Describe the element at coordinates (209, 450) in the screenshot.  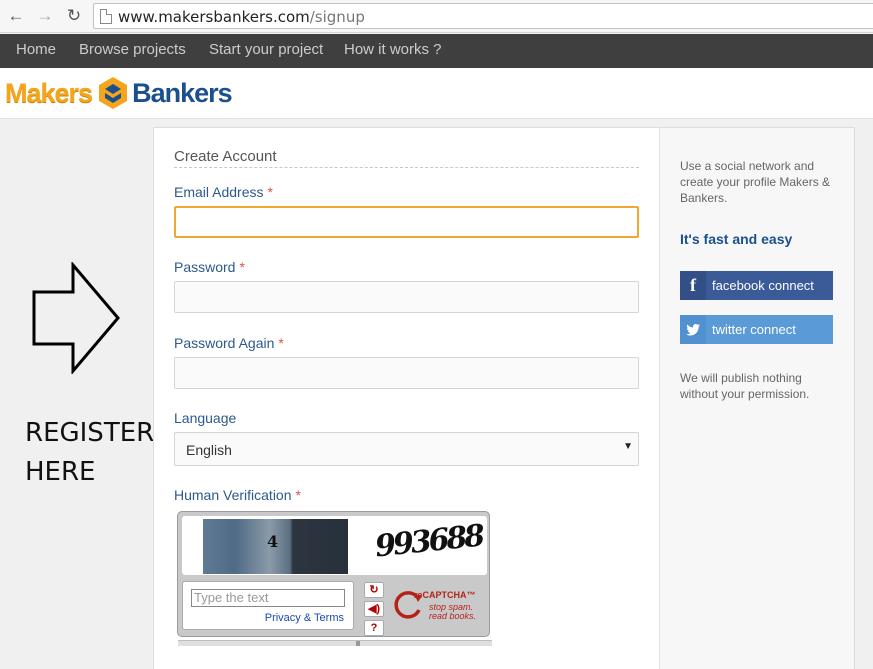
I see `language-select-value: English` at that location.